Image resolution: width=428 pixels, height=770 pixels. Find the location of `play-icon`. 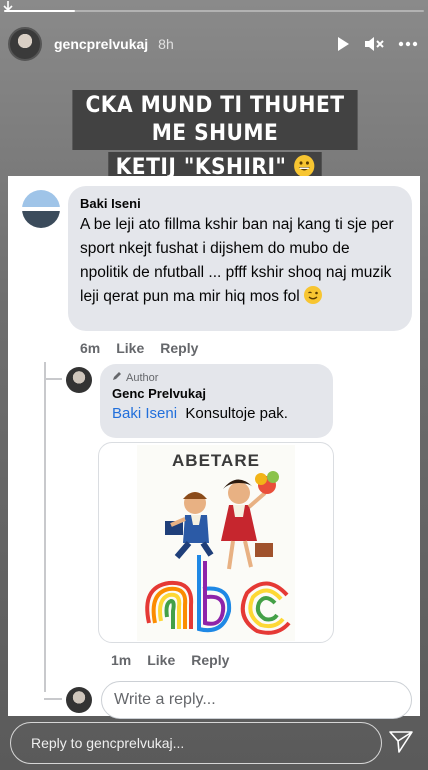

play-icon is located at coordinates (343, 44).